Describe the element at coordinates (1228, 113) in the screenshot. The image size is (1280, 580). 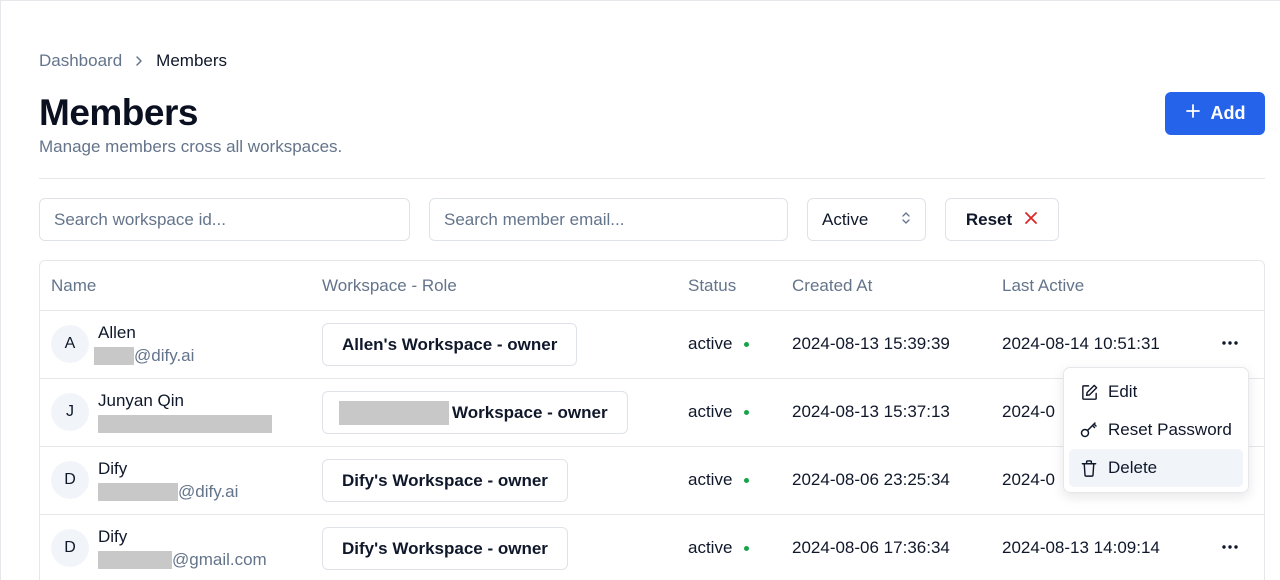
I see `add-button-label: Add` at that location.